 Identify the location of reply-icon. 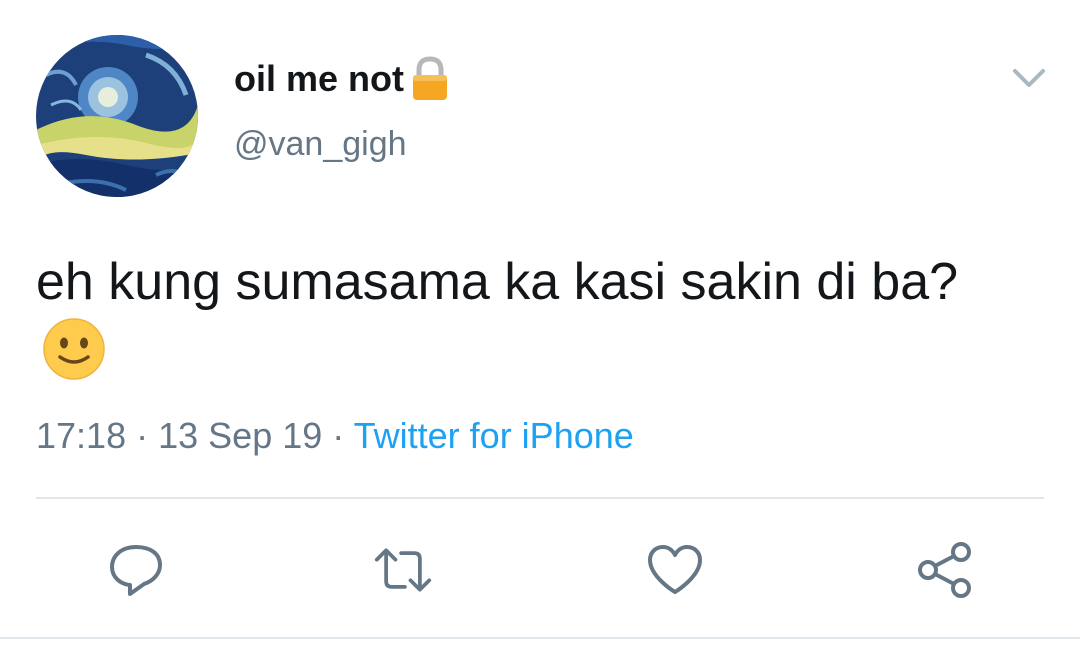
(136, 570).